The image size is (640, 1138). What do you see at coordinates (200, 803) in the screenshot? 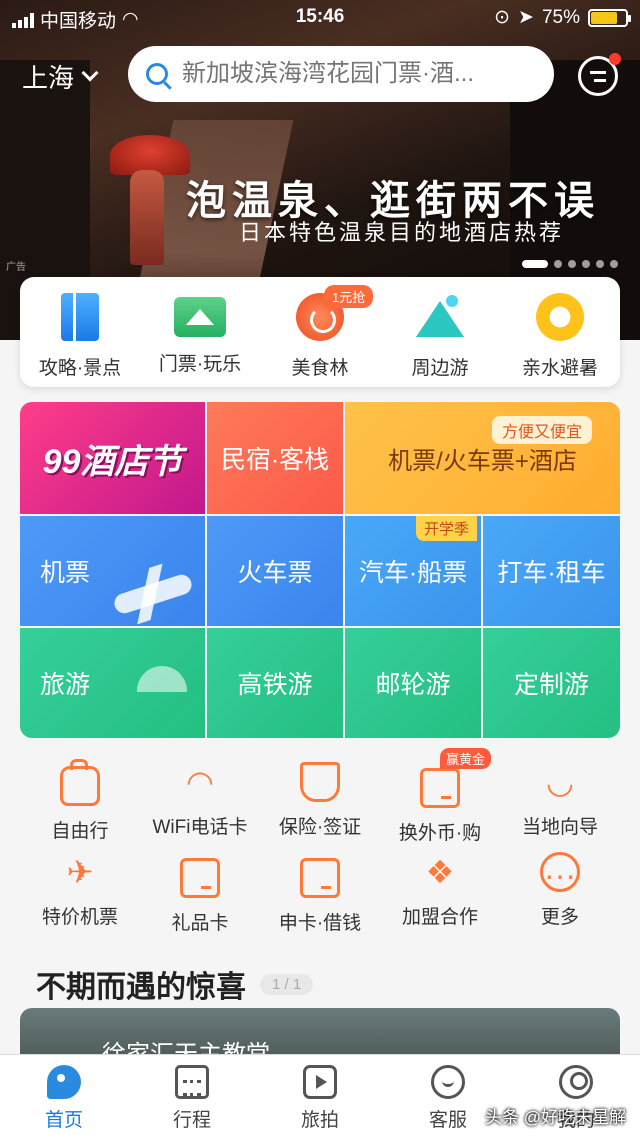
I see `service-wifi-sim: ◠ WiFi电话卡` at bounding box center [200, 803].